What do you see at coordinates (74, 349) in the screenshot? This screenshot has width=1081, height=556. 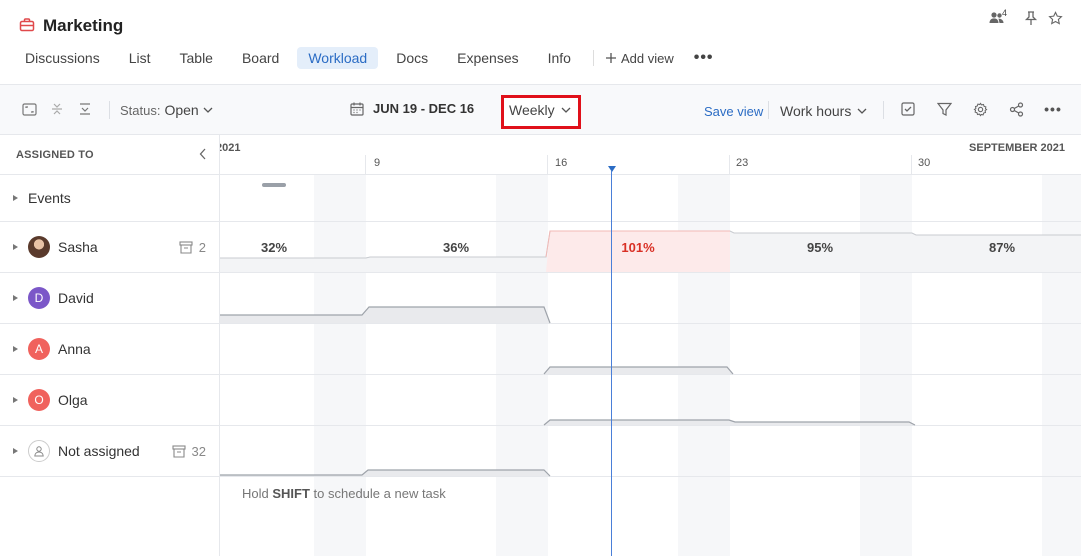 I see `row-name: Anna` at bounding box center [74, 349].